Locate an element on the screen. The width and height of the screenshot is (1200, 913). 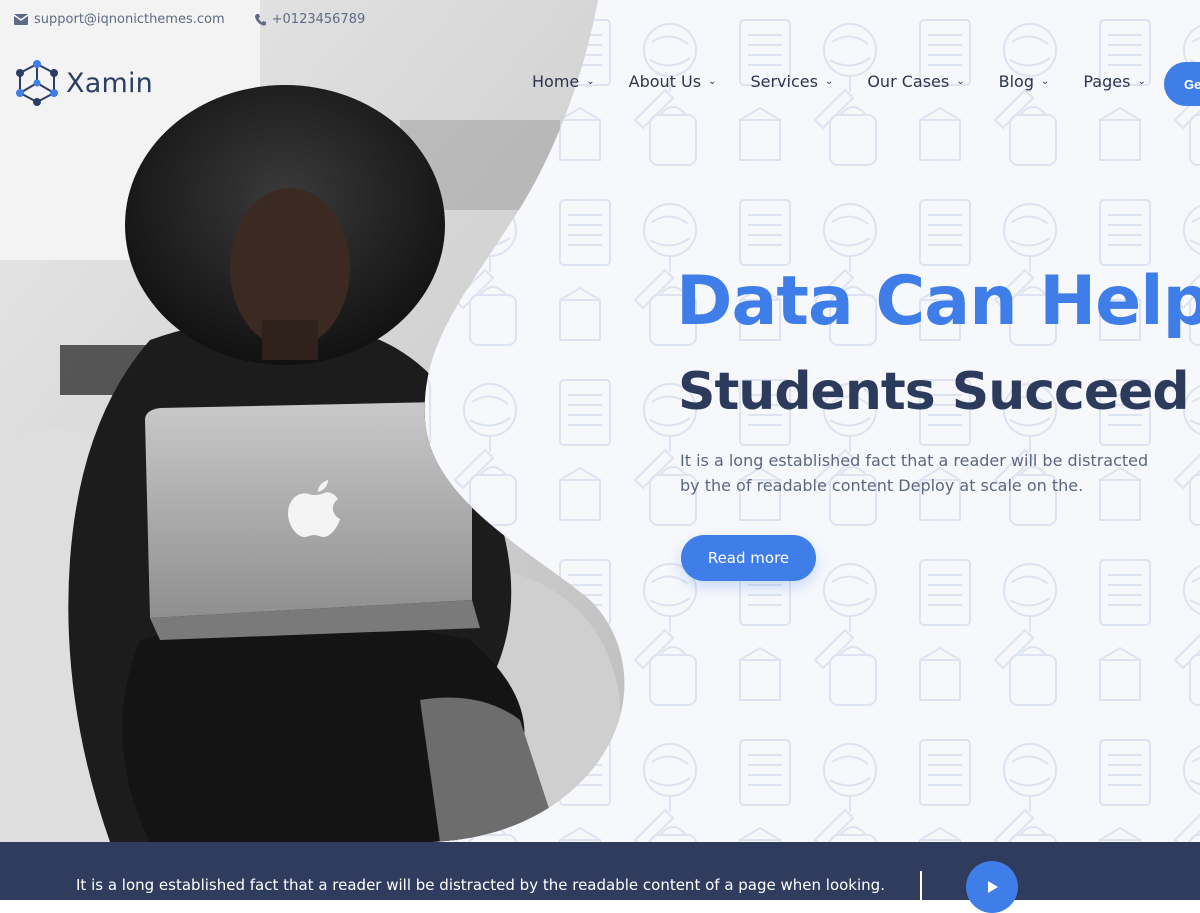
nav-item-label: Our Cases is located at coordinates (908, 81).